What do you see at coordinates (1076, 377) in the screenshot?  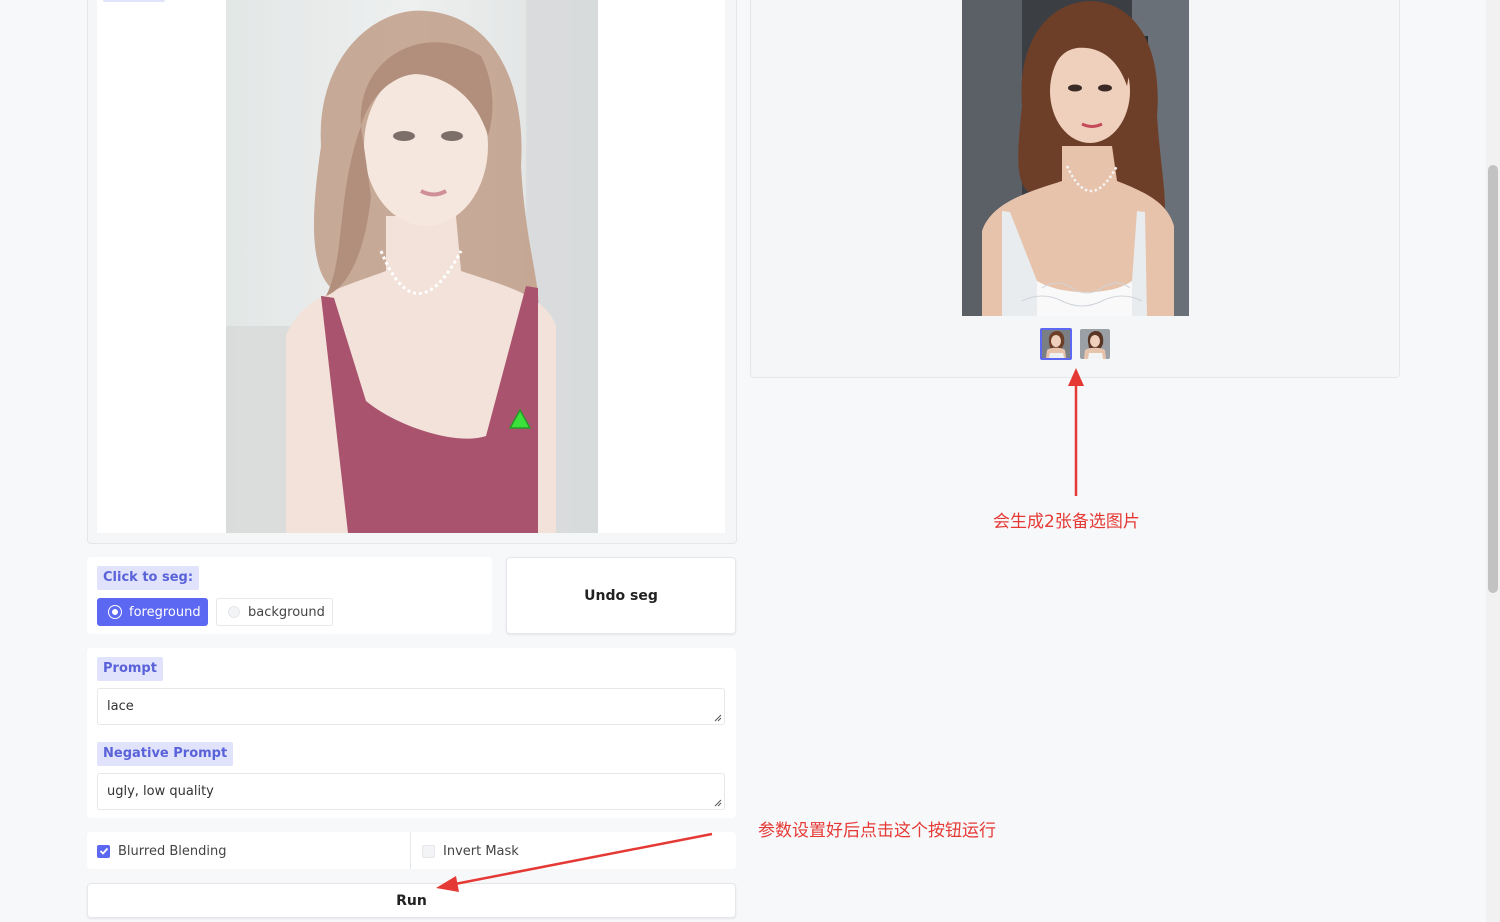 I see `arrow-up-head` at bounding box center [1076, 377].